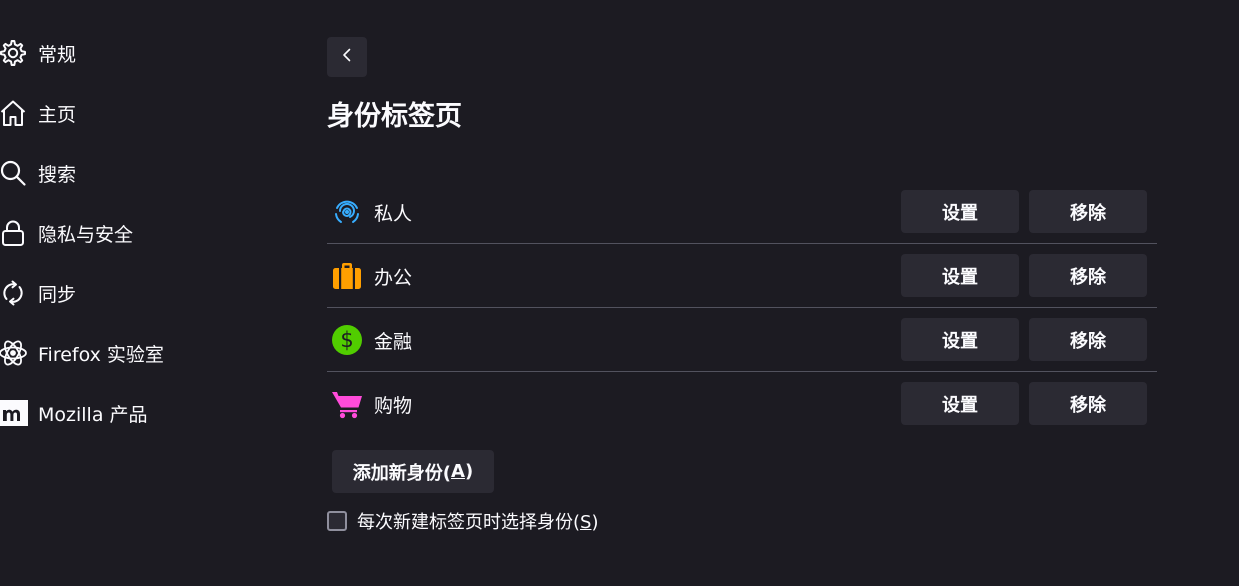 This screenshot has height=586, width=1239. I want to click on container-row-personal: 私人 设置 移除, so click(742, 212).